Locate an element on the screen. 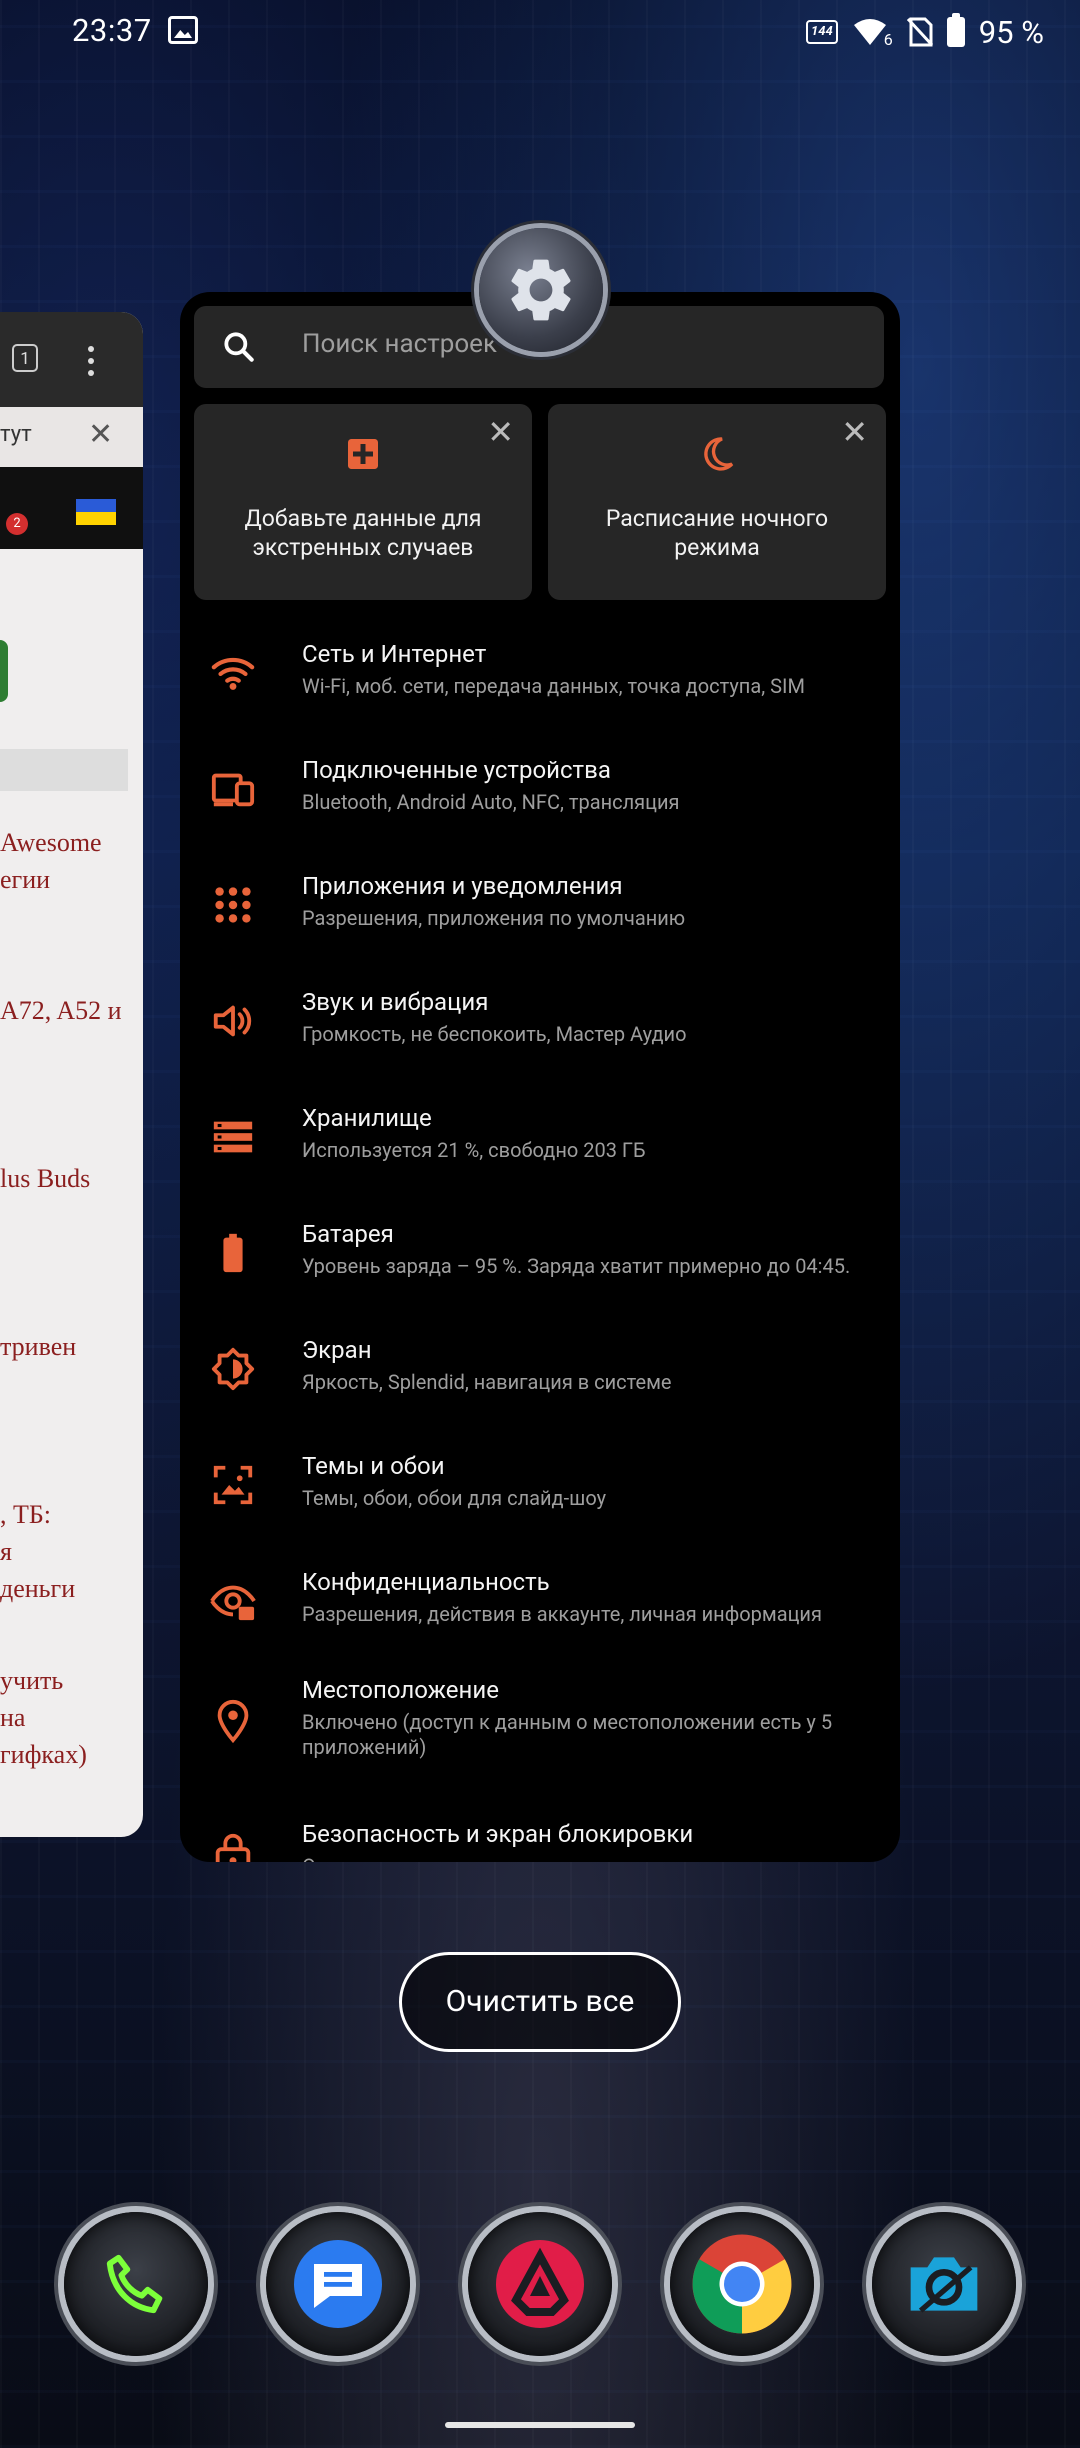 The height and width of the screenshot is (2448, 1080). item-title: Сеть и Интернет is located at coordinates (394, 654).